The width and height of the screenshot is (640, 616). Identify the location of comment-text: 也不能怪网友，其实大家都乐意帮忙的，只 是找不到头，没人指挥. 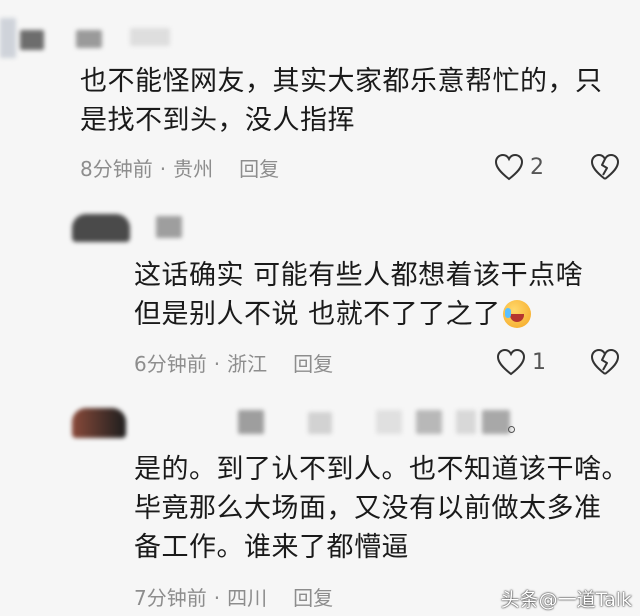
(341, 101).